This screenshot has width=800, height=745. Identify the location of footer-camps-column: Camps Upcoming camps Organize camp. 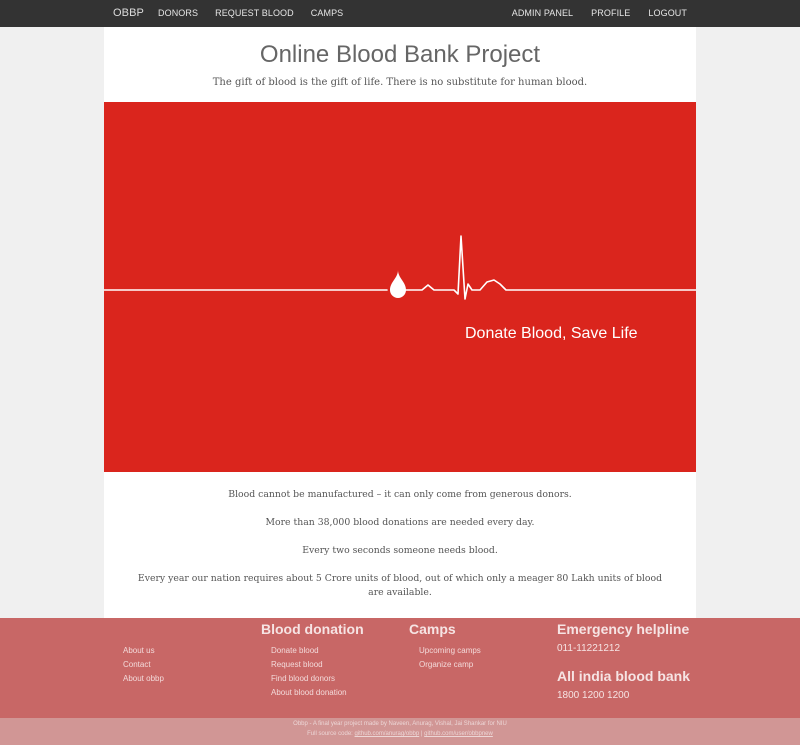
(445, 645).